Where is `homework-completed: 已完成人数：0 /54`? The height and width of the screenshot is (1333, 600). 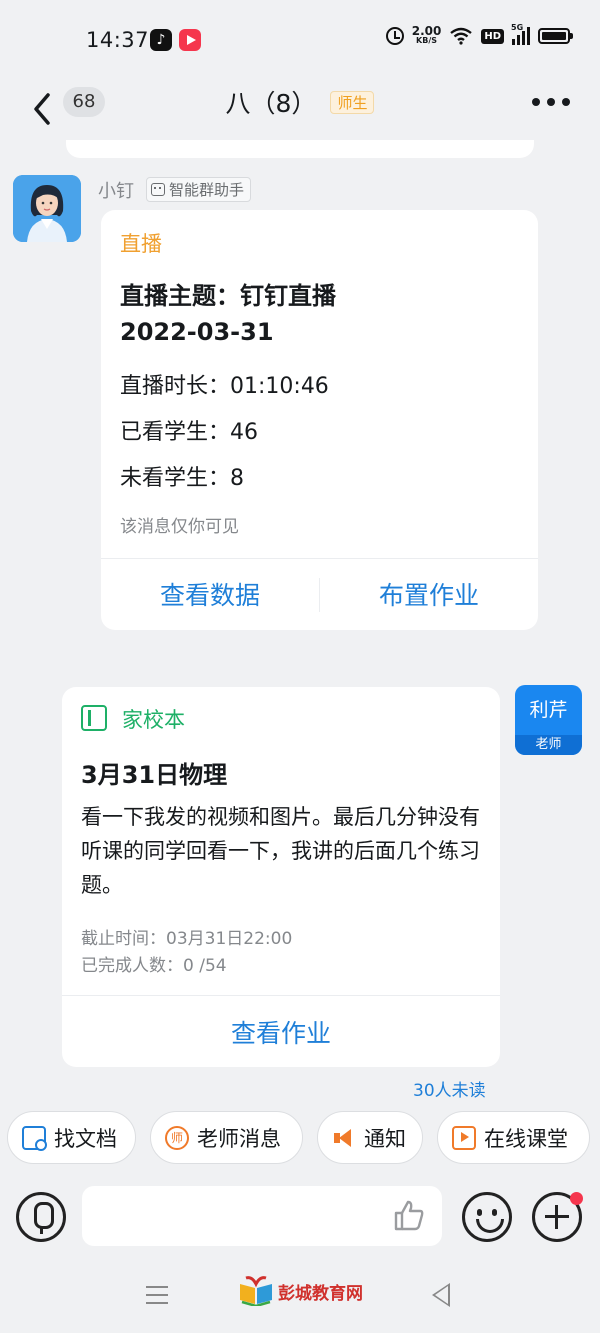 homework-completed: 已完成人数：0 /54 is located at coordinates (154, 966).